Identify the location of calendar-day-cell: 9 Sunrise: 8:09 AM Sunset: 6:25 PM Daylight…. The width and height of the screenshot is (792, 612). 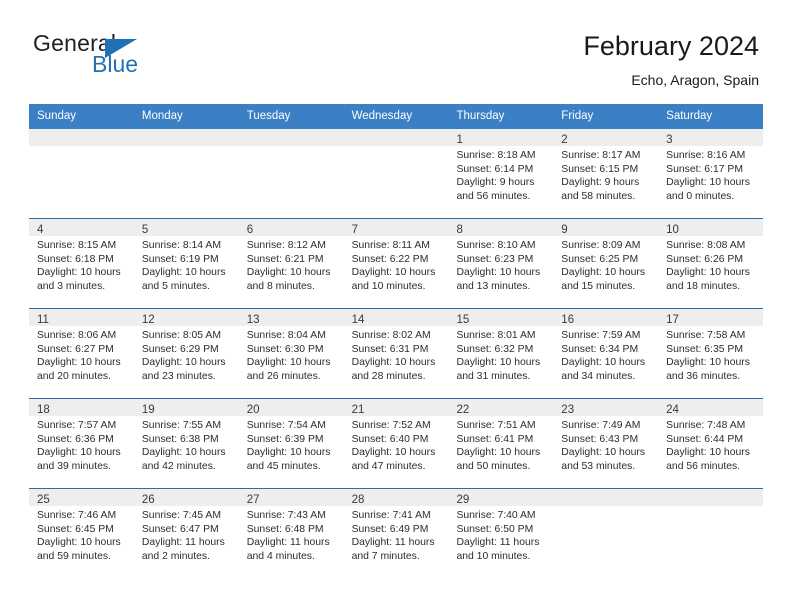
(606, 263).